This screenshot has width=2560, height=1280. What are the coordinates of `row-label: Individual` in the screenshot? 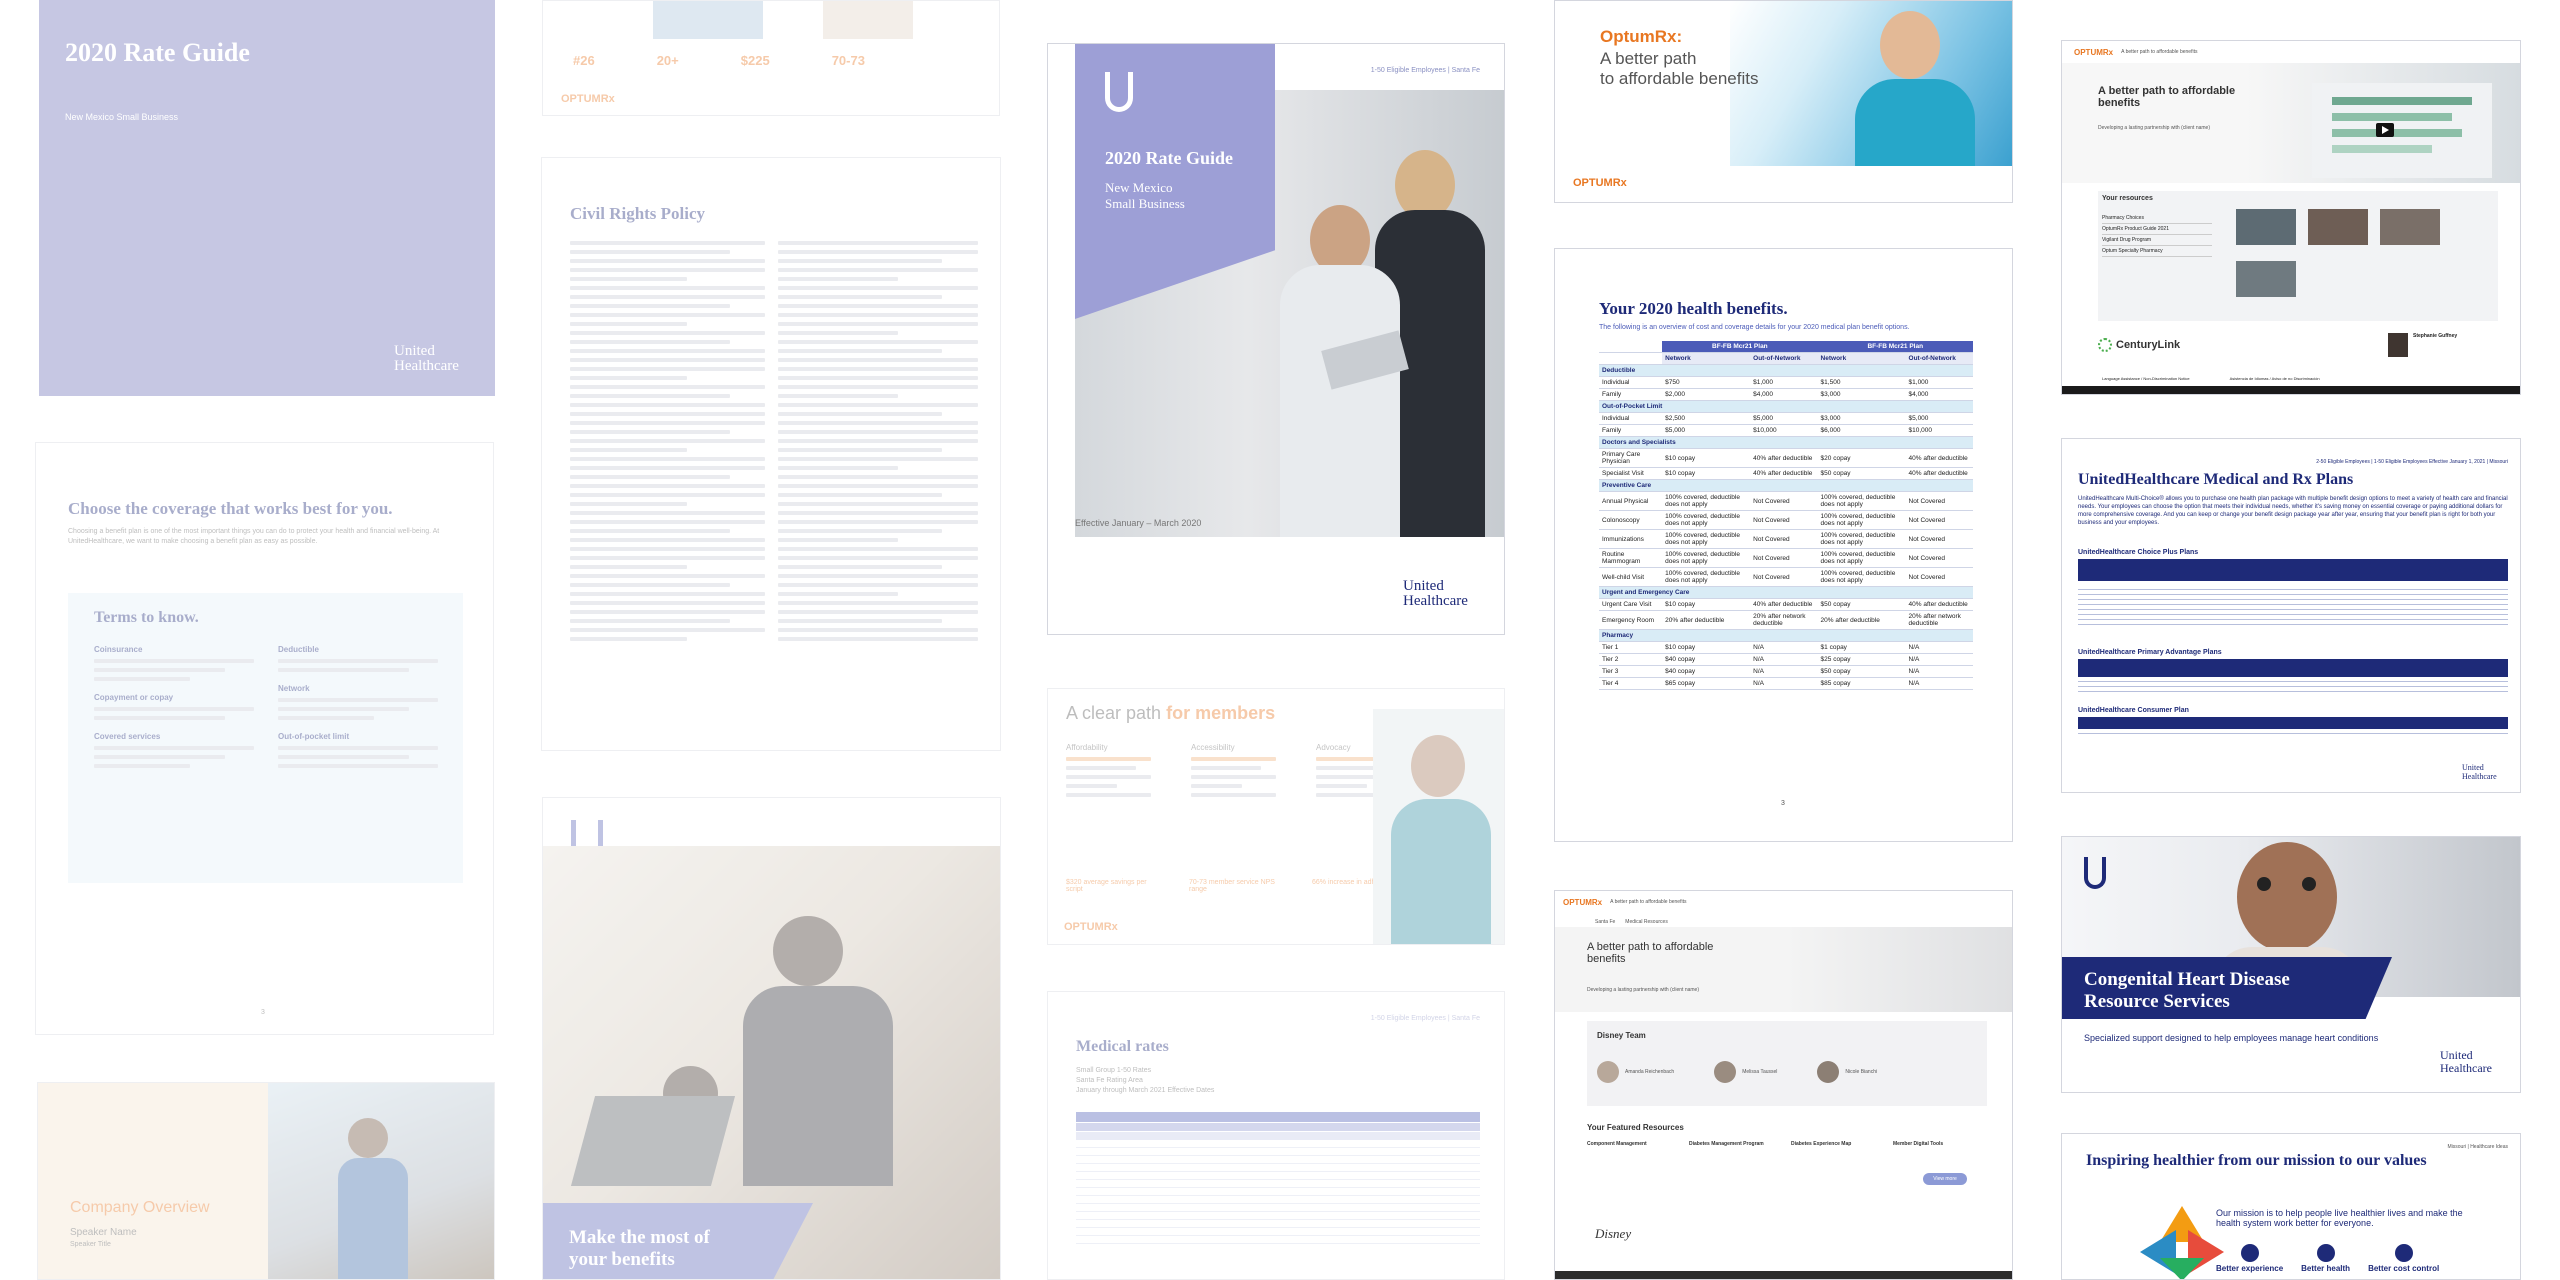 It's located at (1631, 382).